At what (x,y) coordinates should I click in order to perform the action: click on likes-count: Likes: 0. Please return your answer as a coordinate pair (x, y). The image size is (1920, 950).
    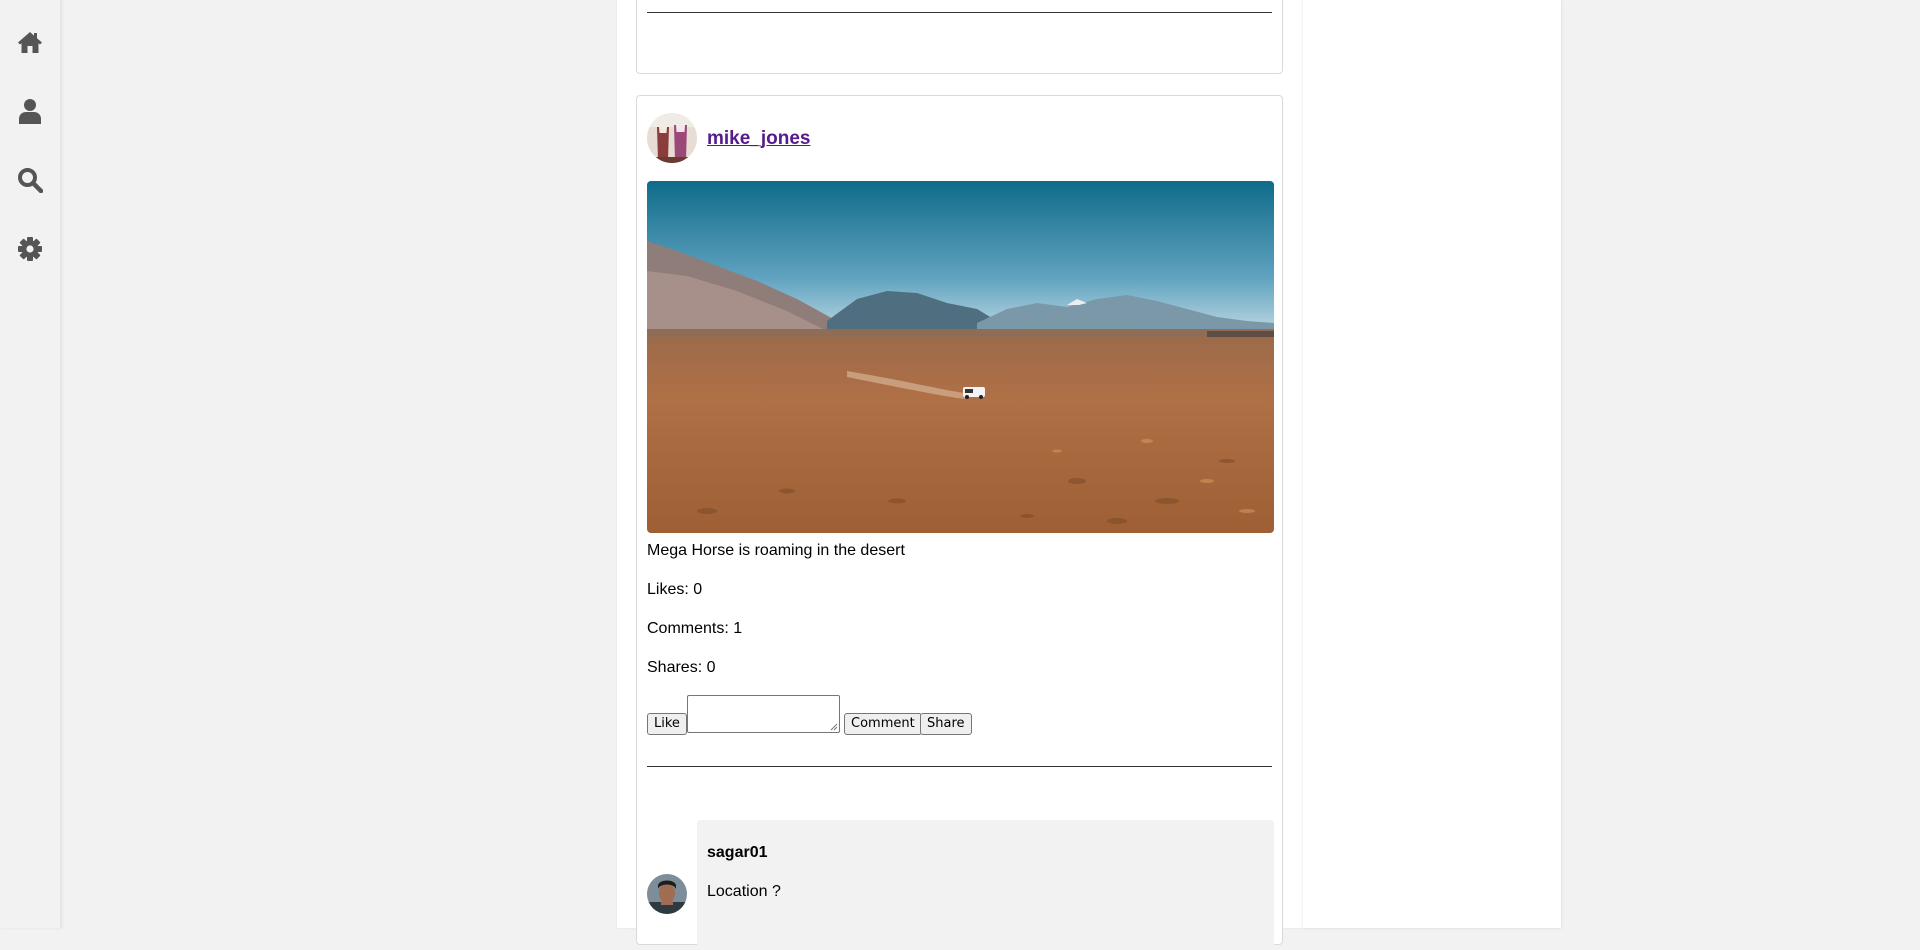
    Looking at the image, I should click on (675, 589).